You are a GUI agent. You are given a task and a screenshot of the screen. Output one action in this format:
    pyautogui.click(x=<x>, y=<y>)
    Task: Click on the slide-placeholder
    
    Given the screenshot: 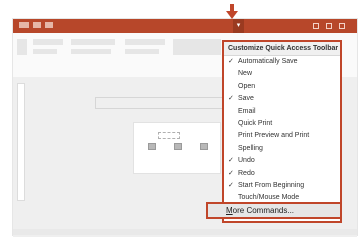 What is the action you would take?
    pyautogui.click(x=160, y=103)
    